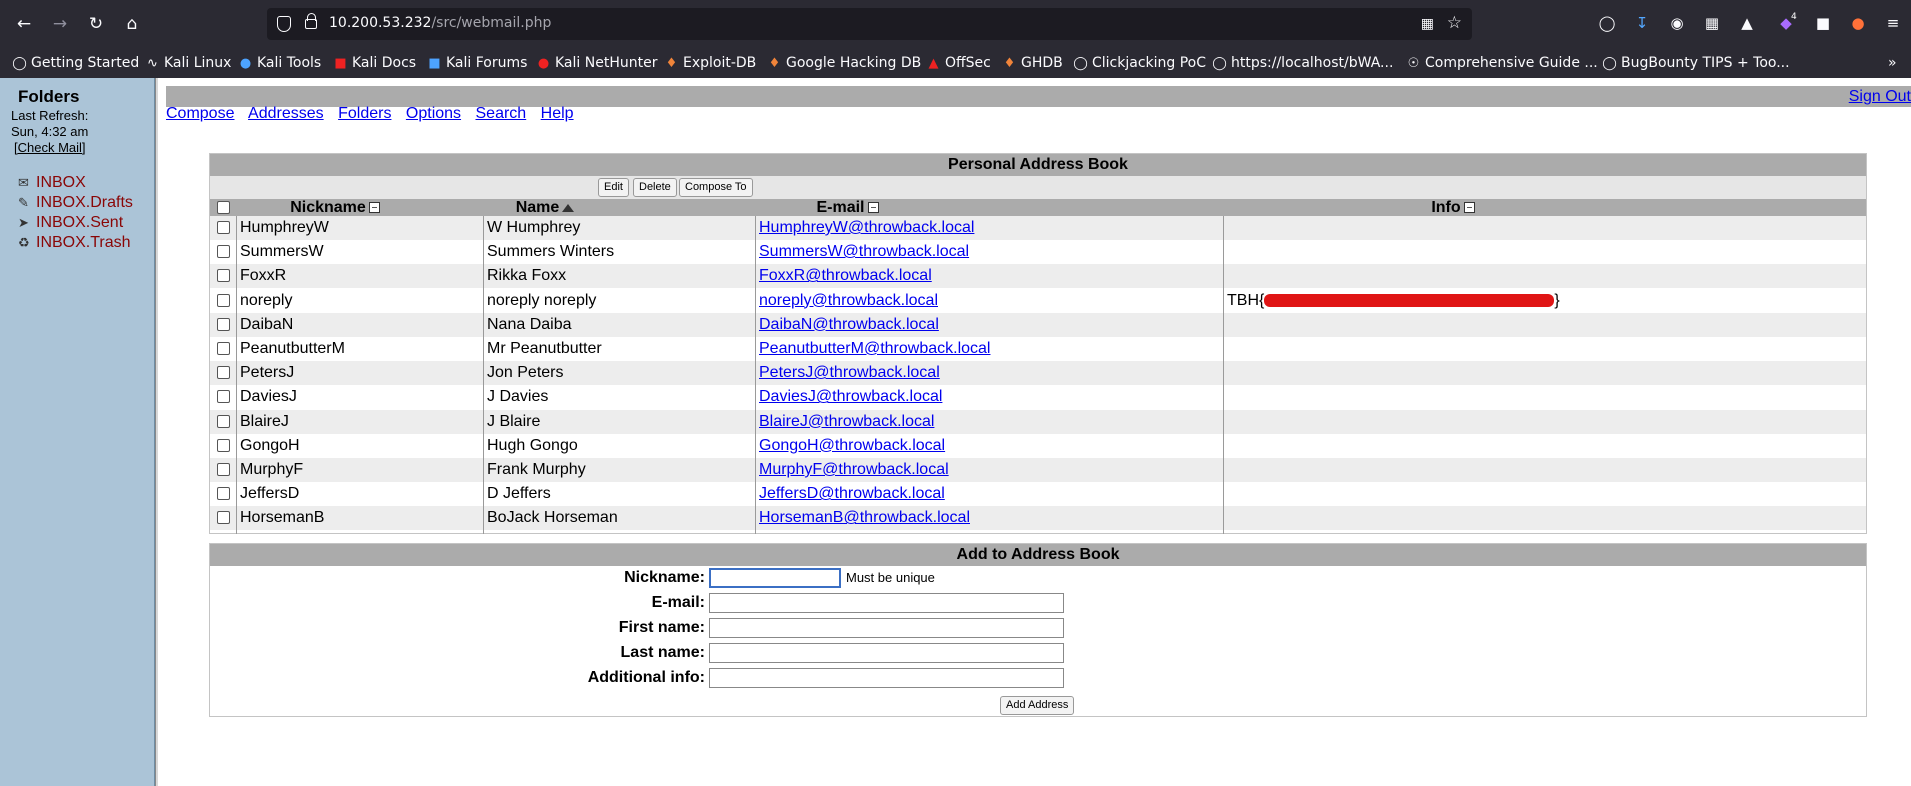 The image size is (1911, 786). Describe the element at coordinates (866, 227) in the screenshot. I see `email-link: HumphreyW@throwback.local` at that location.